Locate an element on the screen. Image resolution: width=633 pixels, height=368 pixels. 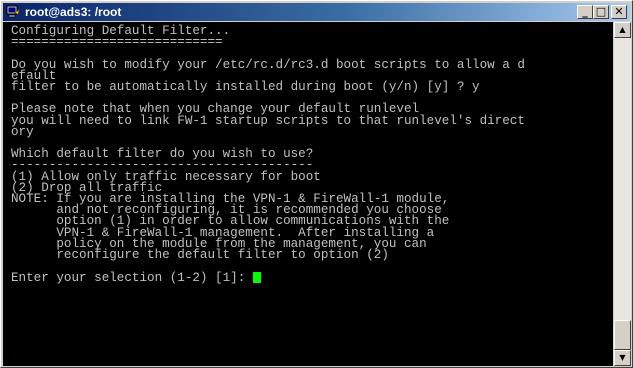
arrow-up-icon: ▲ is located at coordinates (622, 29).